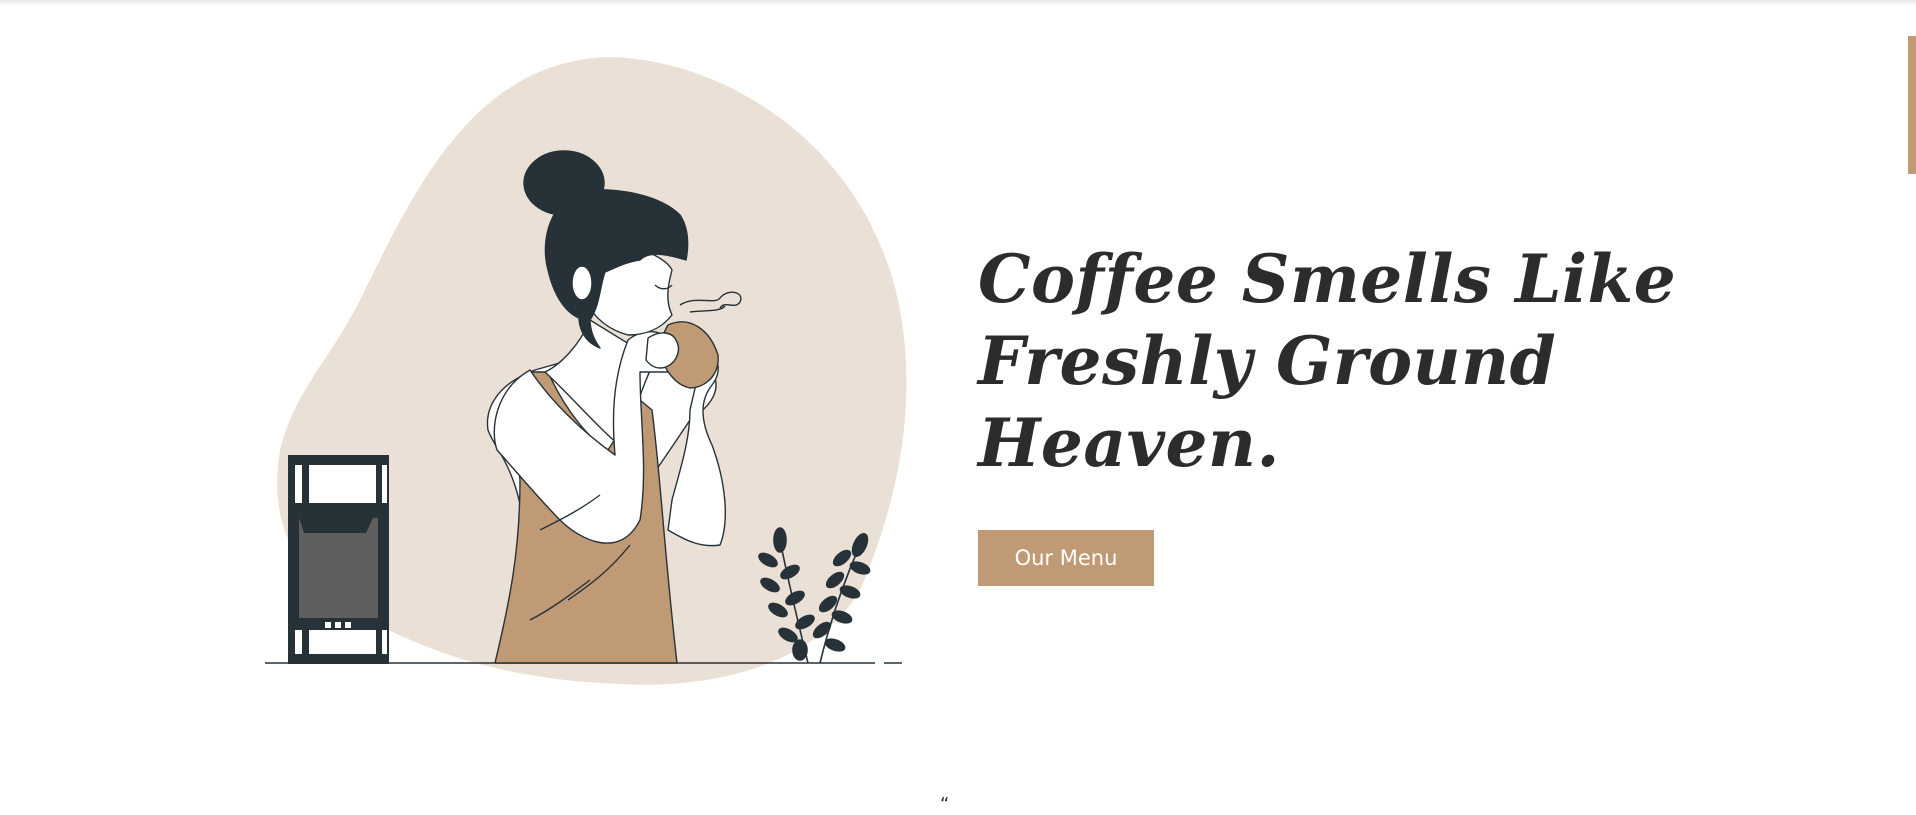  I want to click on quote-mark: “, so click(945, 804).